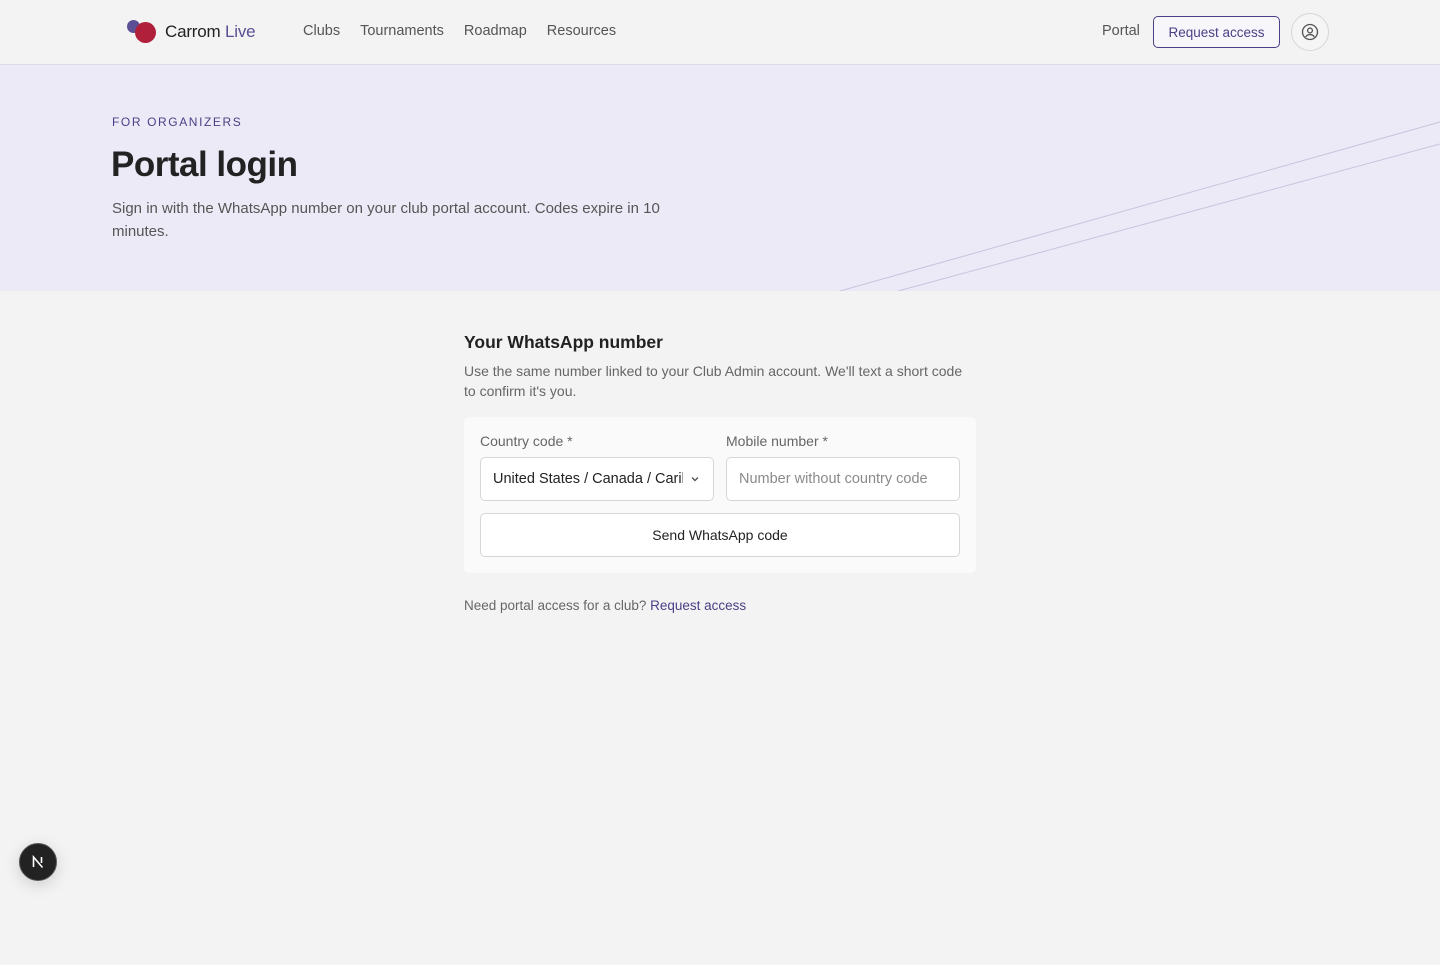 The height and width of the screenshot is (965, 1440). Describe the element at coordinates (142, 32) in the screenshot. I see `carrom-logo-icon` at that location.